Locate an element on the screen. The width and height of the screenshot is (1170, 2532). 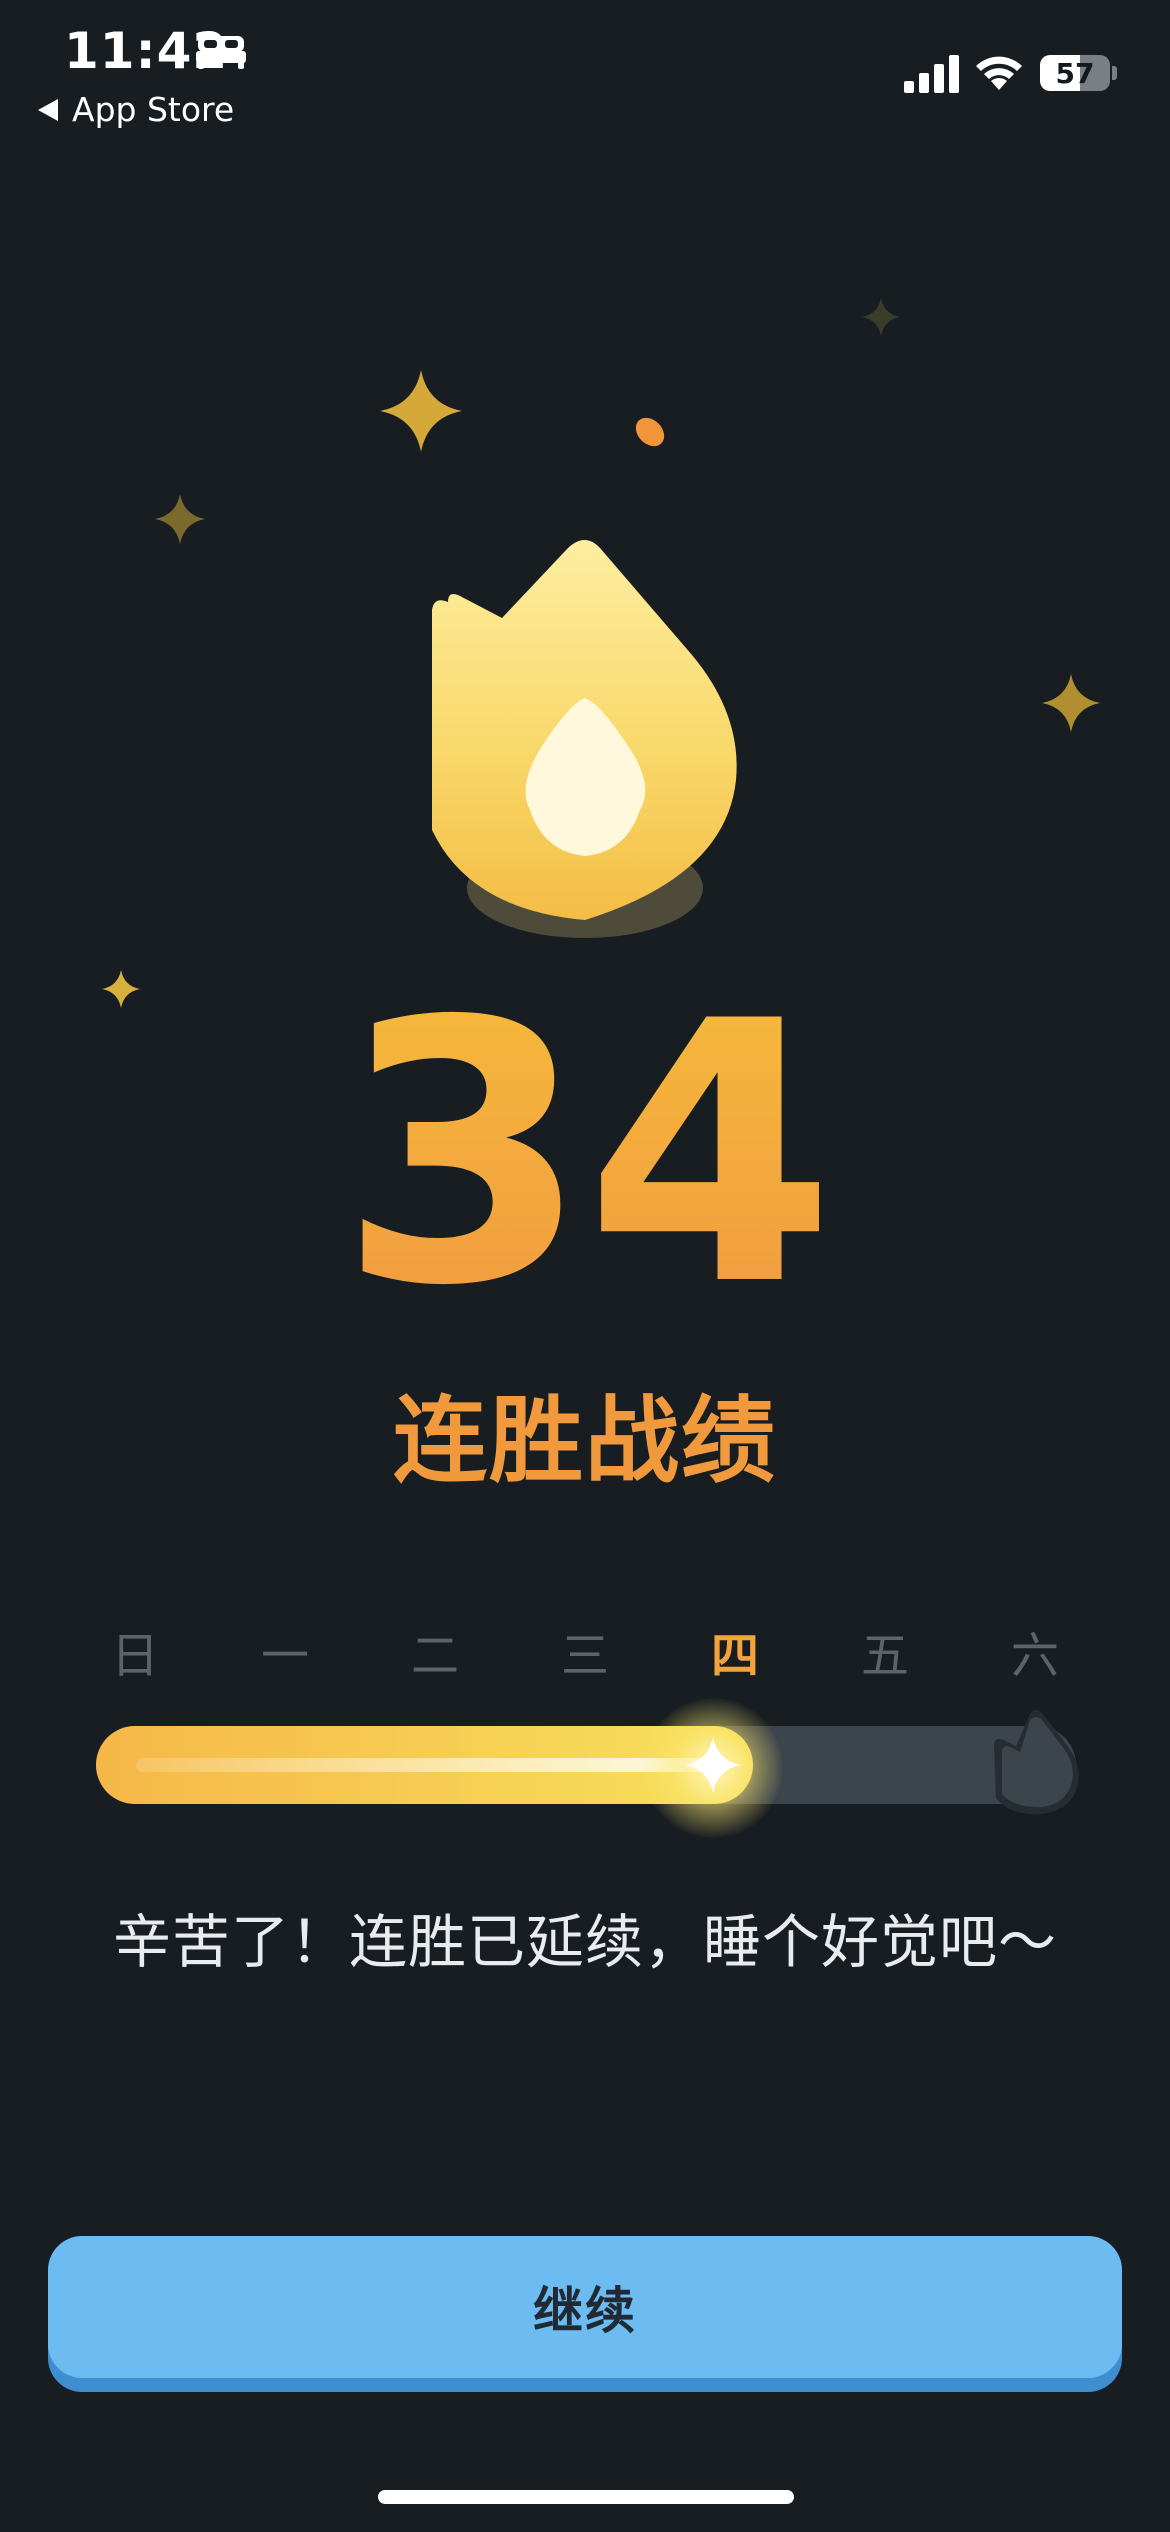
weekday-sun: 日 is located at coordinates (134, 1656).